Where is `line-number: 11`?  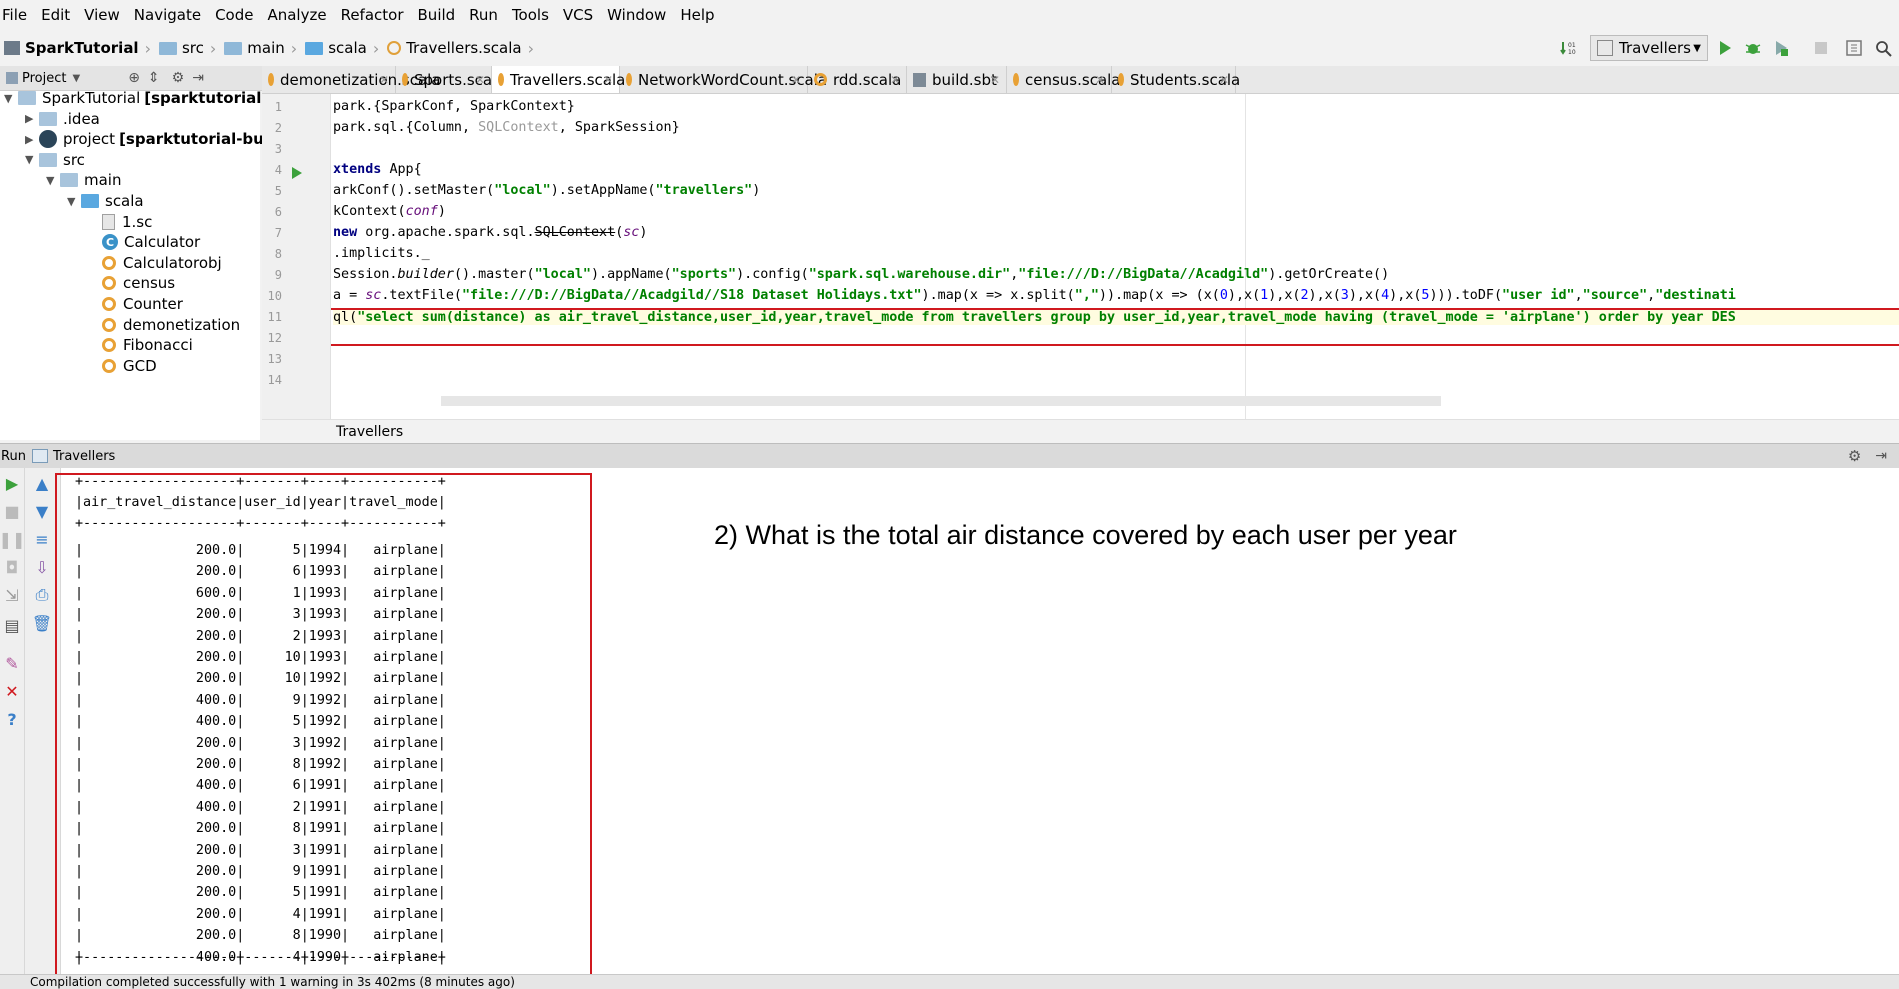 line-number: 11 is located at coordinates (274, 317).